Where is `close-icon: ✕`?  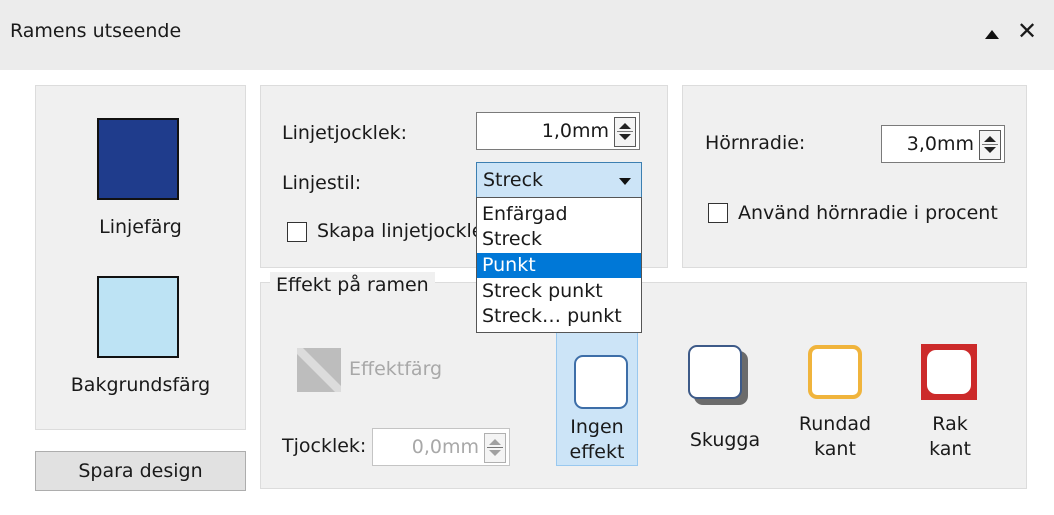
close-icon: ✕ is located at coordinates (1027, 31).